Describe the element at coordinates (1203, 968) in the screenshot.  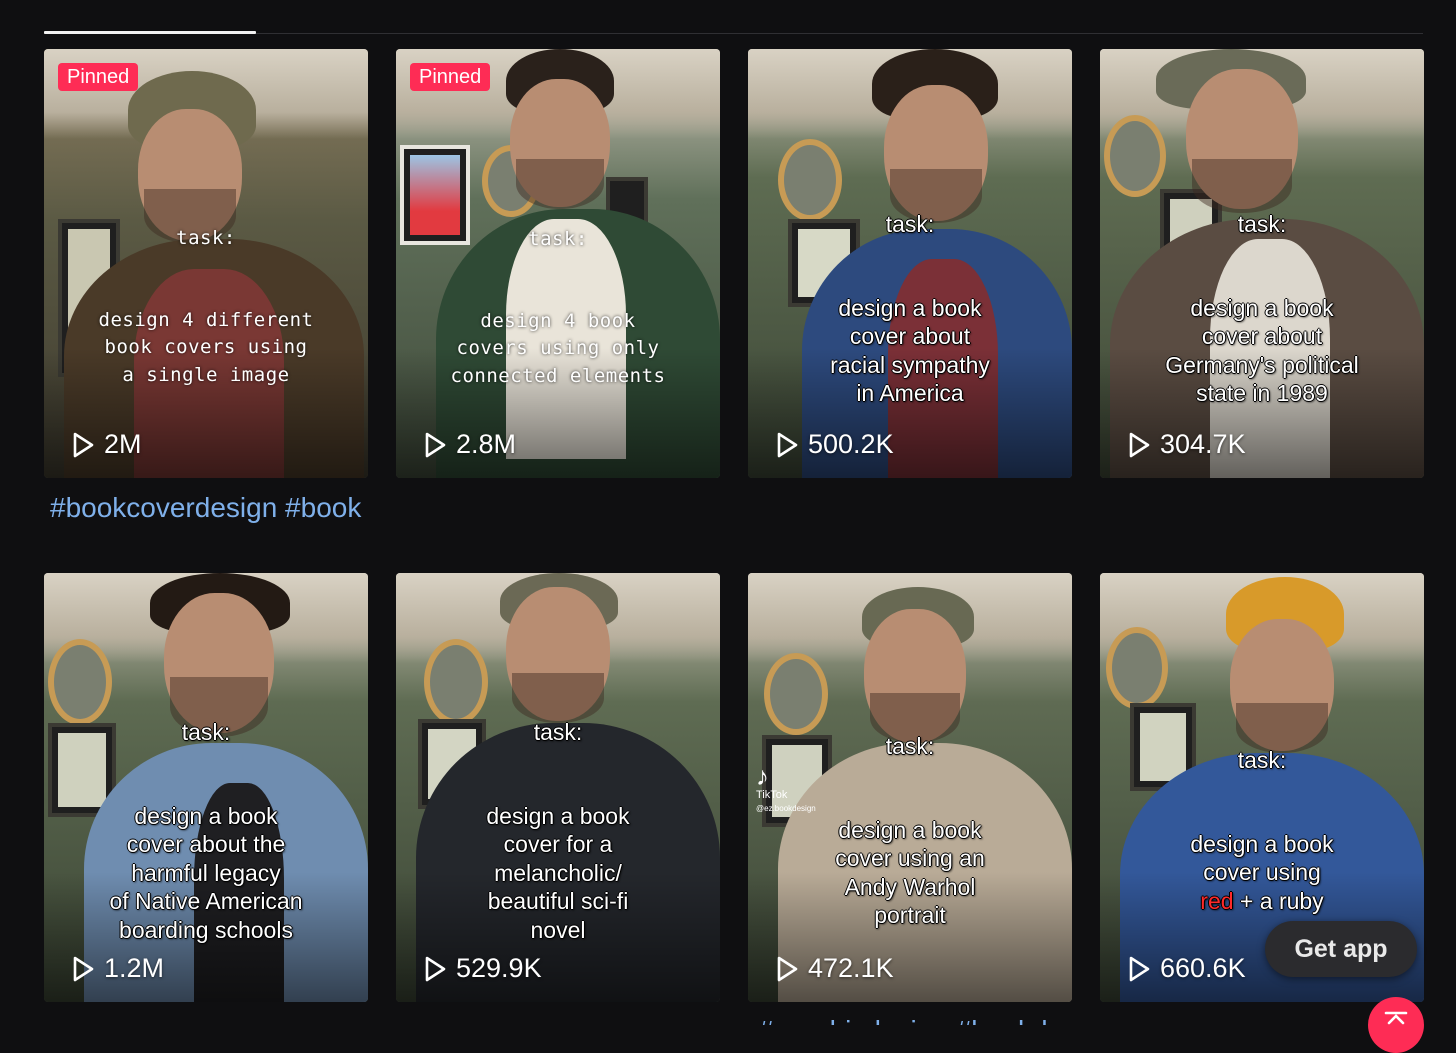
I see `view-count-value: 660.6K` at that location.